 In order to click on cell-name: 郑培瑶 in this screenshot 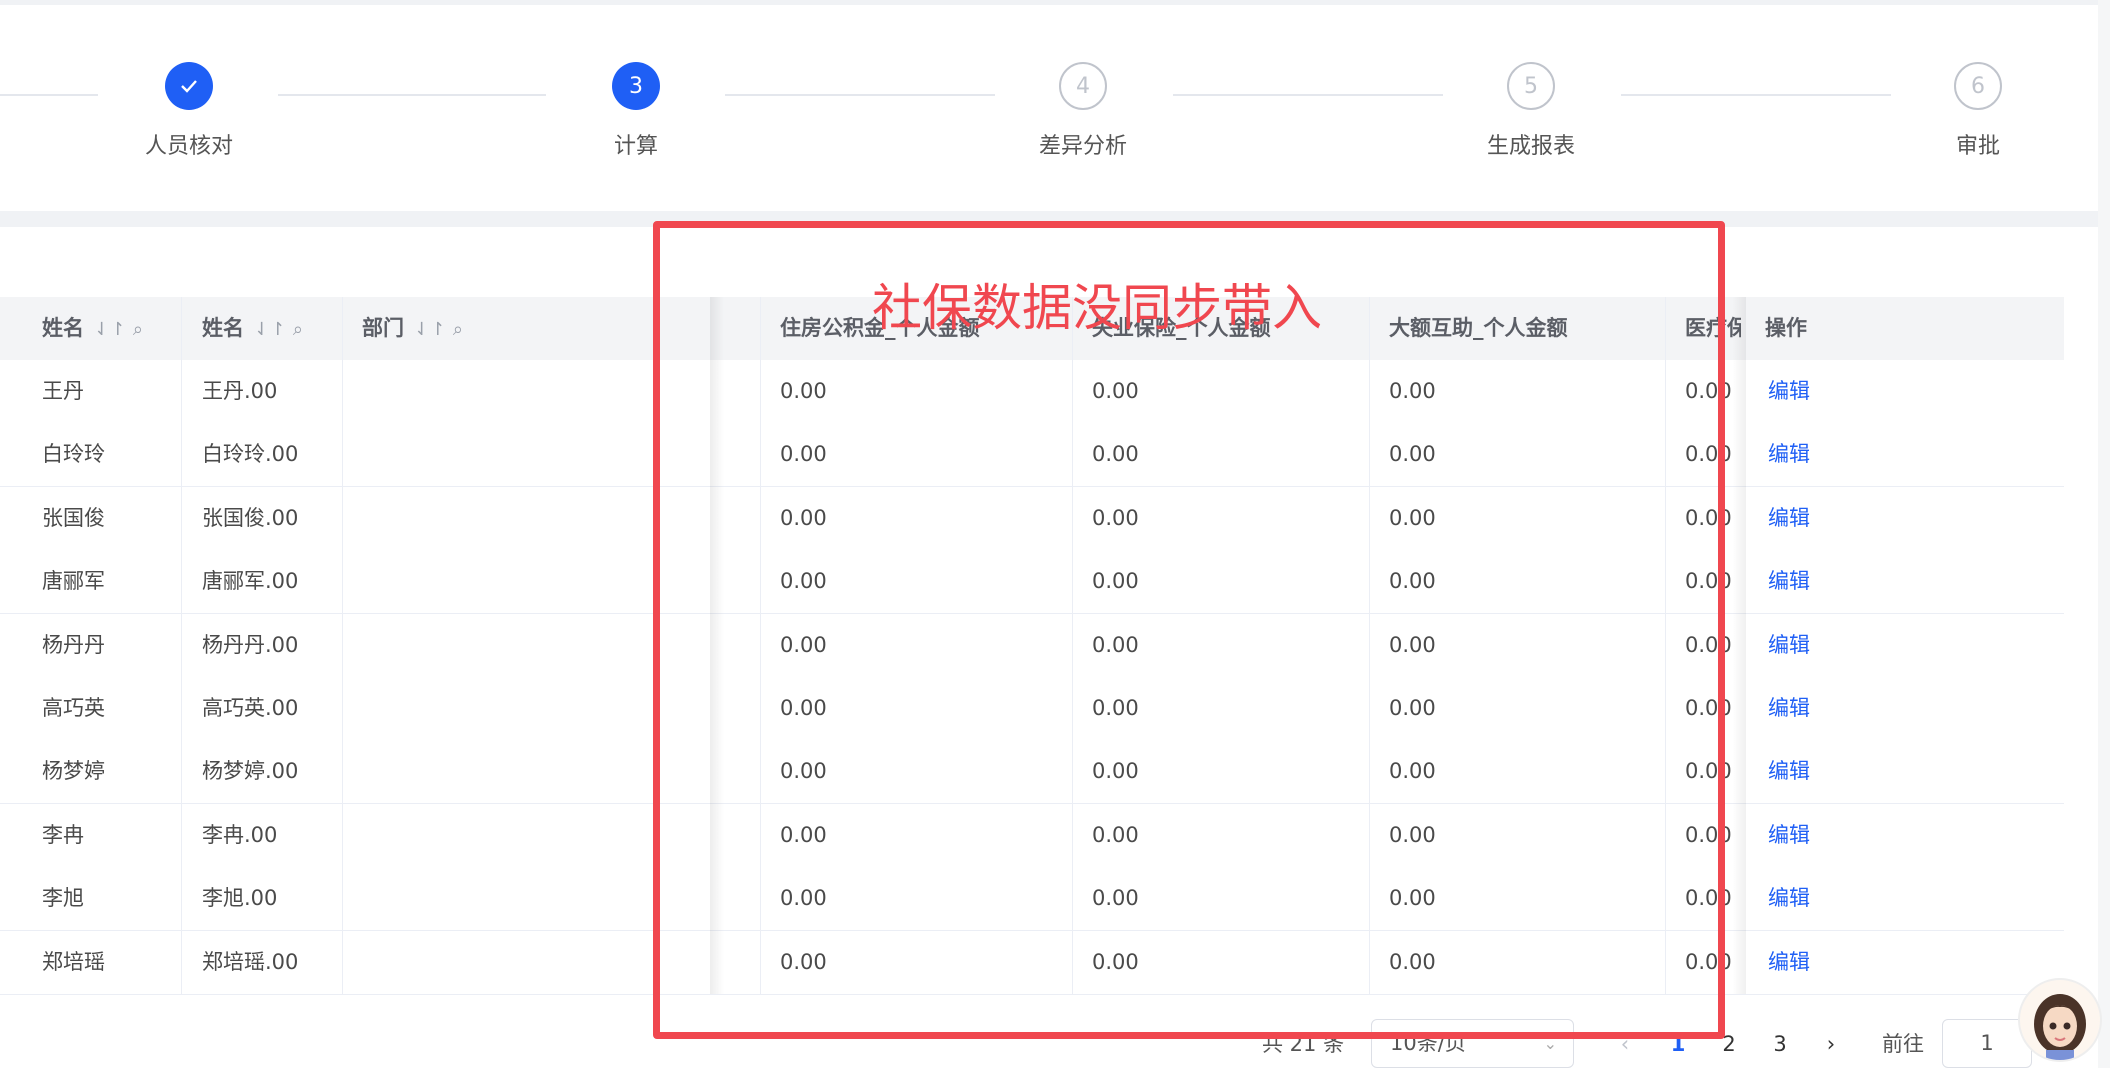, I will do `click(73, 961)`.